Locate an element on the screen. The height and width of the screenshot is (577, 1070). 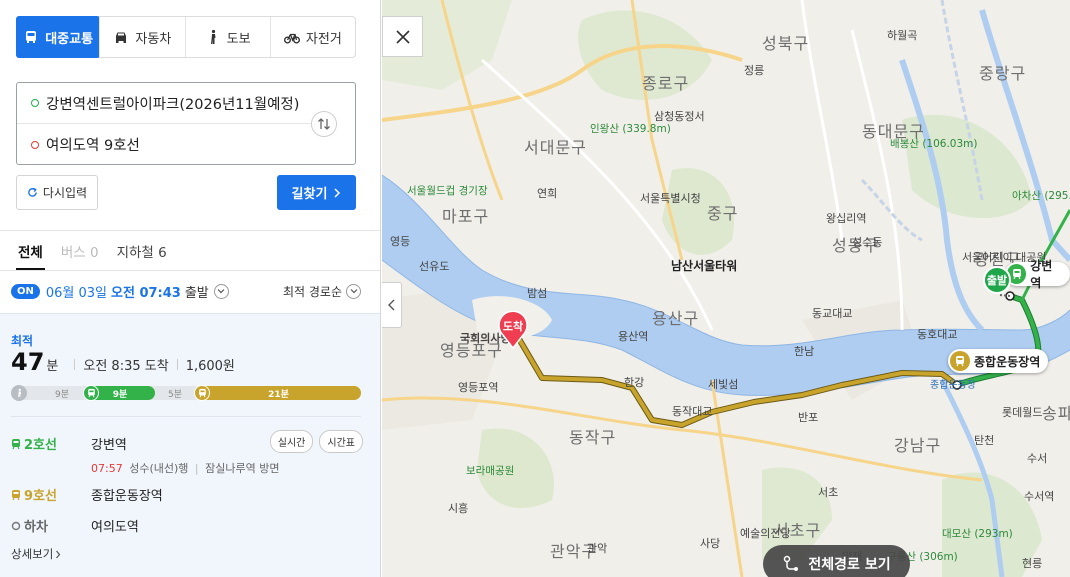
tab-car-label: 자동차 is located at coordinates (153, 39).